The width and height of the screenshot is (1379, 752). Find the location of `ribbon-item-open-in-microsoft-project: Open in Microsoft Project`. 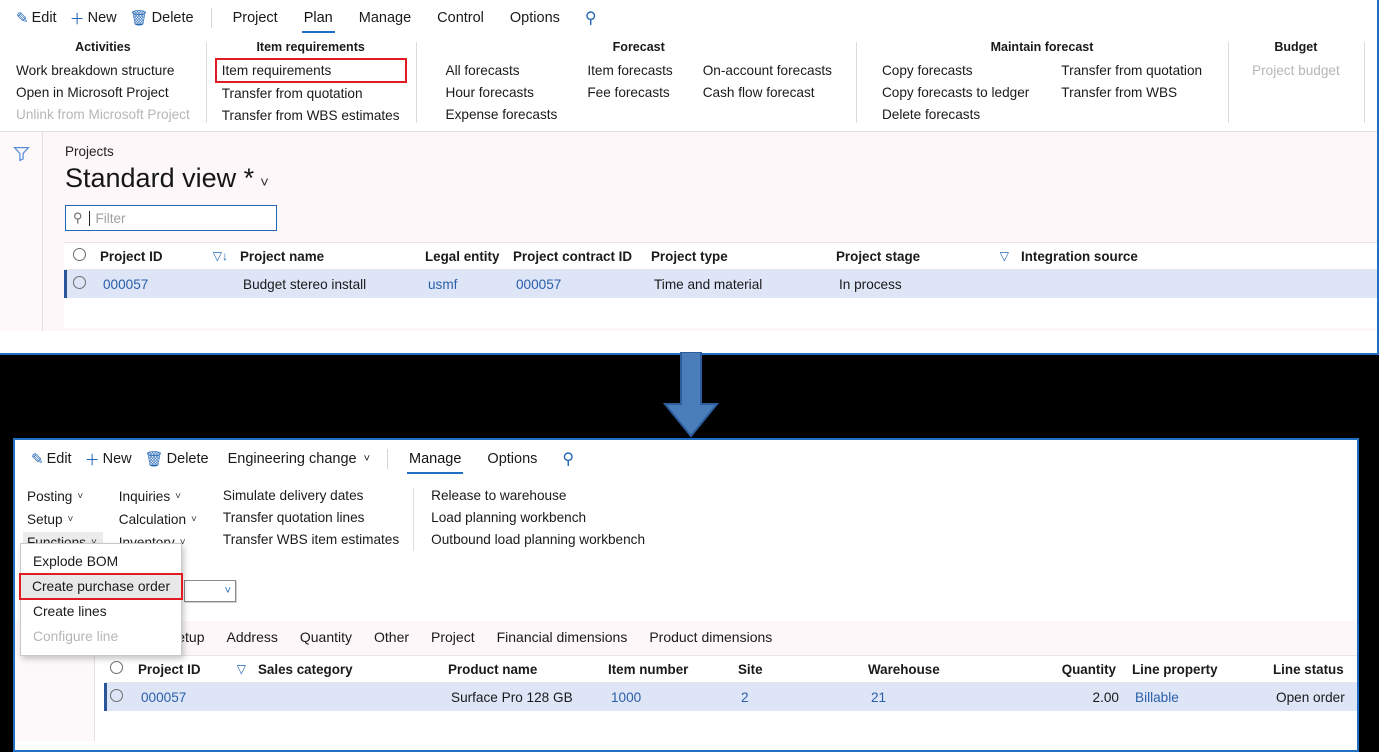

ribbon-item-open-in-microsoft-project: Open in Microsoft Project is located at coordinates (103, 92).